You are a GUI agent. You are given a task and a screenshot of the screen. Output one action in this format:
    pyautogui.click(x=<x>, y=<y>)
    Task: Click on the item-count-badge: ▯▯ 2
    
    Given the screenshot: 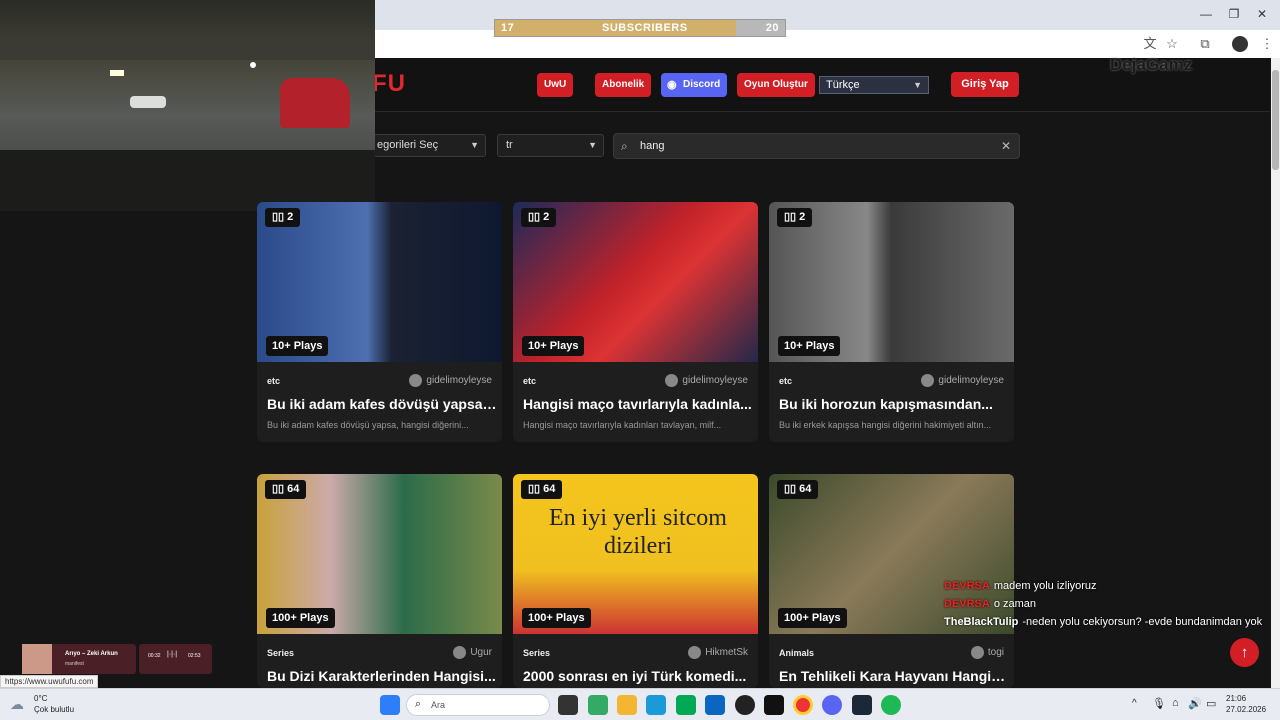 What is the action you would take?
    pyautogui.click(x=795, y=217)
    